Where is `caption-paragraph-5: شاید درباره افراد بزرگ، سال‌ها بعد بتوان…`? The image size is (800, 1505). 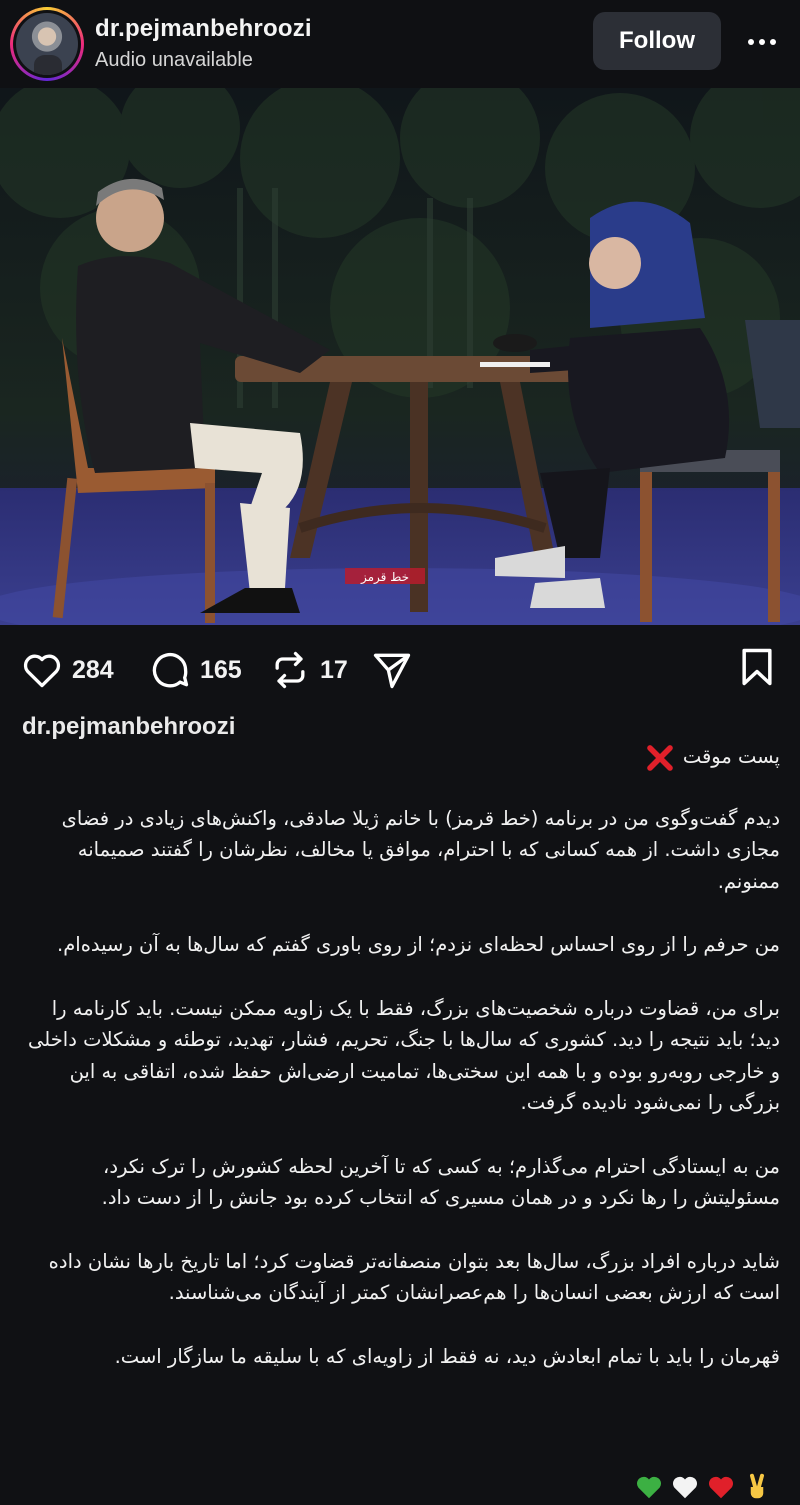
caption-paragraph-5: شاید درباره افراد بزرگ، سال‌ها بعد بتوان… is located at coordinates (414, 1277).